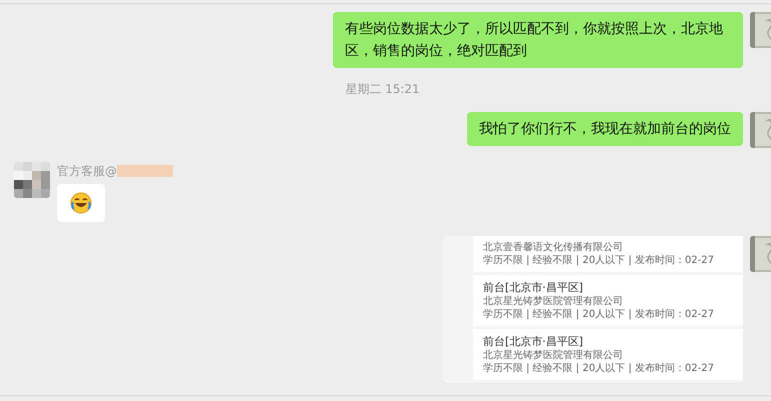 This screenshot has height=401, width=771. I want to click on timestamp: 星期二 15:21, so click(382, 89).